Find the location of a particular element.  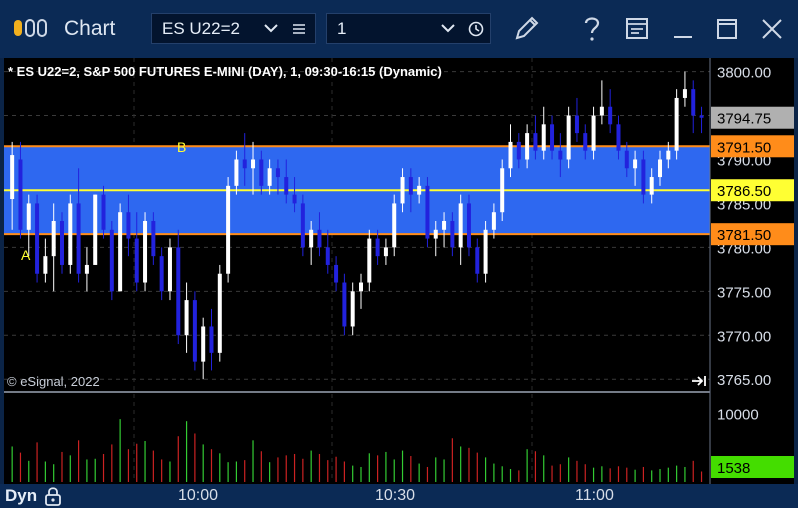

copyright-text: © eSignal, 2022 is located at coordinates (53, 381).